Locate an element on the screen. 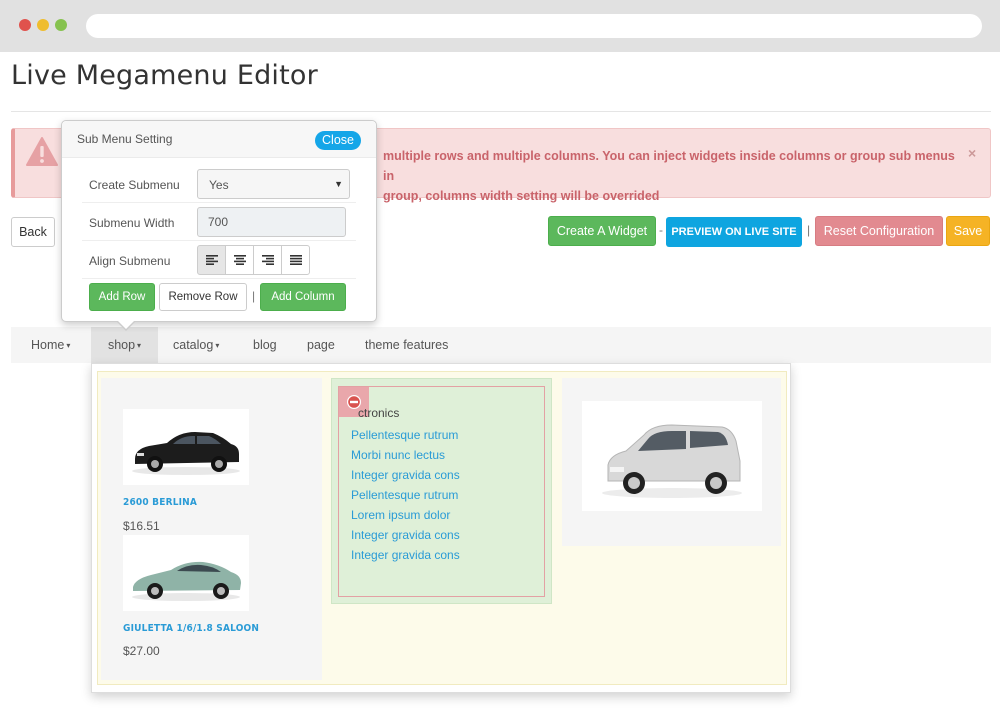  popover-header: Sub Menu Setting Close is located at coordinates (219, 139).